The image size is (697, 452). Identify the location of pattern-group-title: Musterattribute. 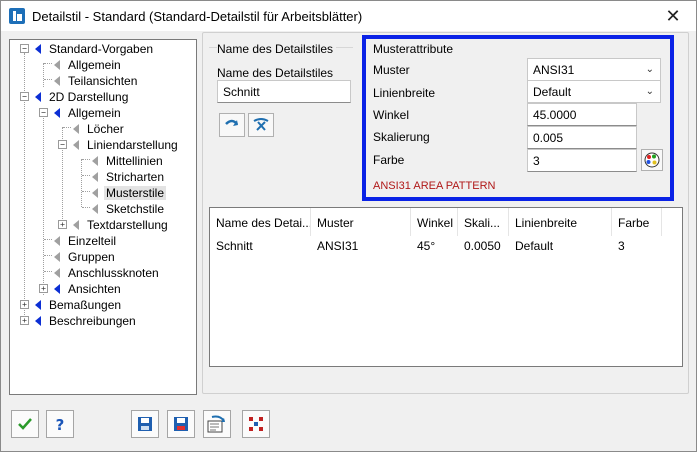
(415, 49).